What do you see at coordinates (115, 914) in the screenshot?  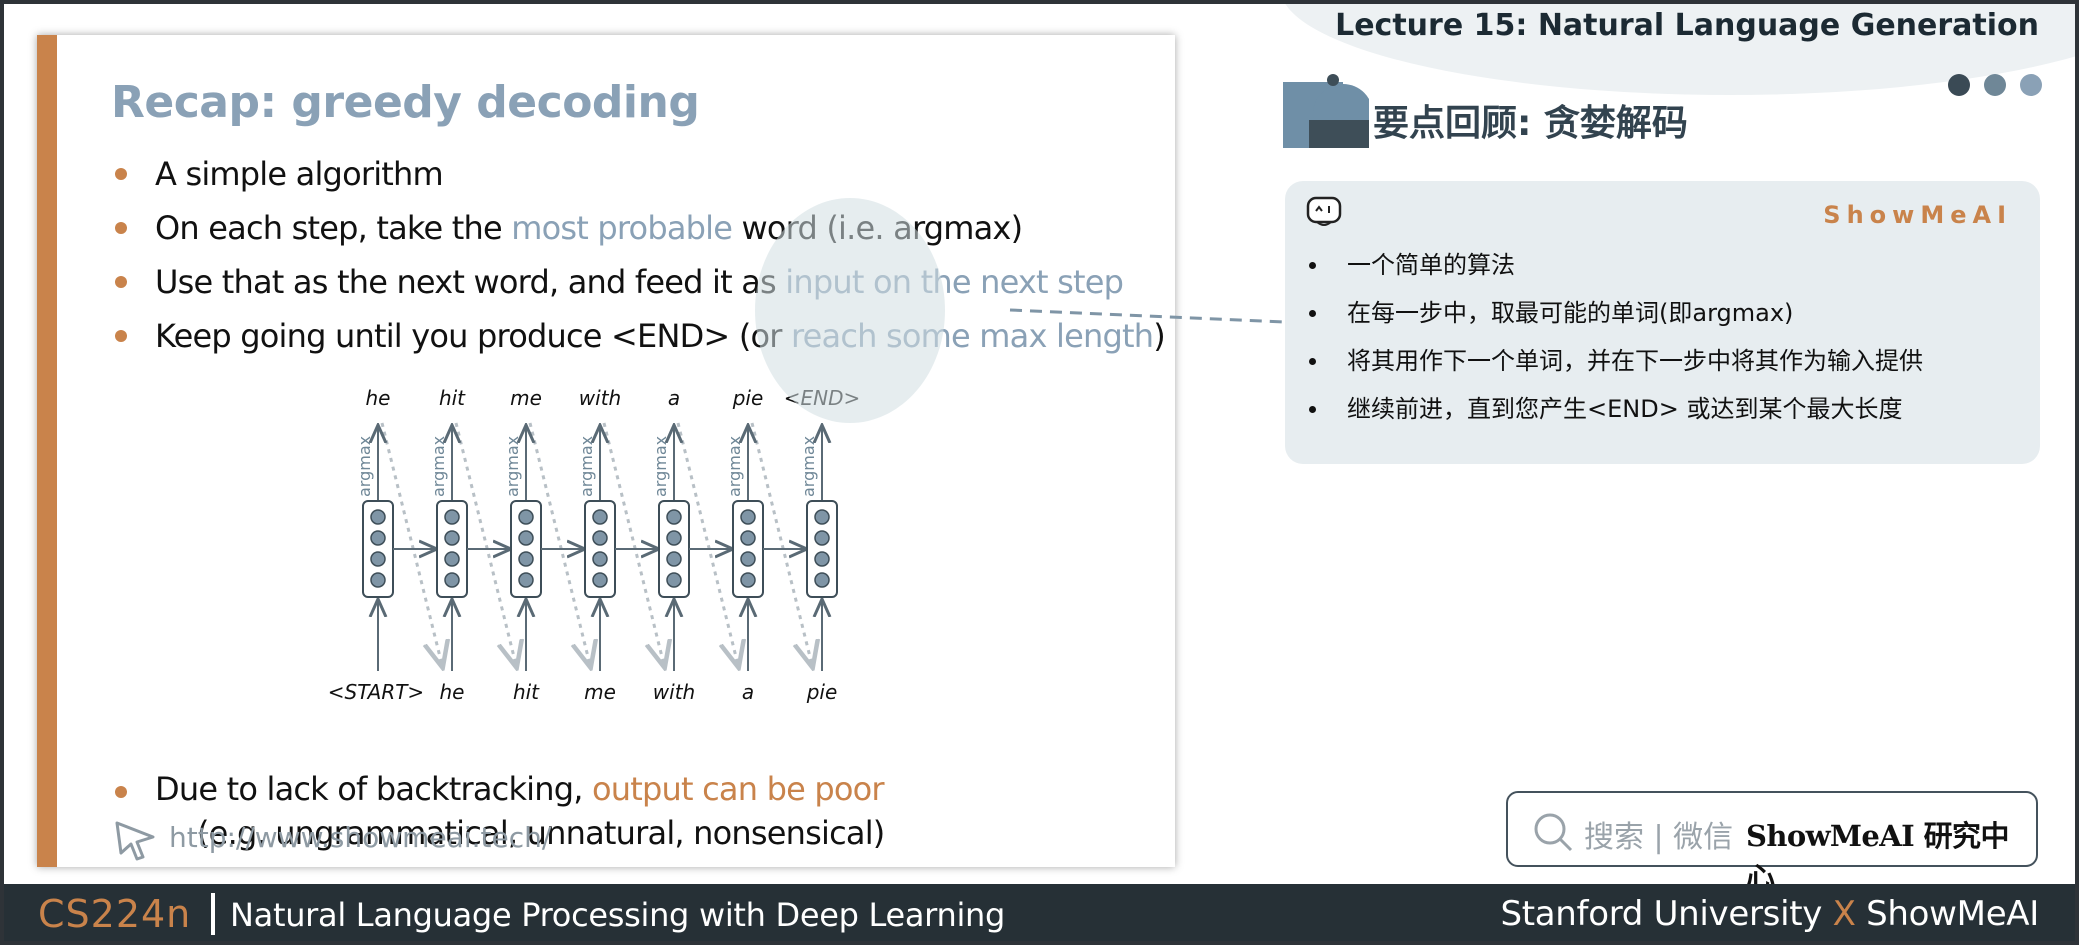 I see `course-code: CS224n` at bounding box center [115, 914].